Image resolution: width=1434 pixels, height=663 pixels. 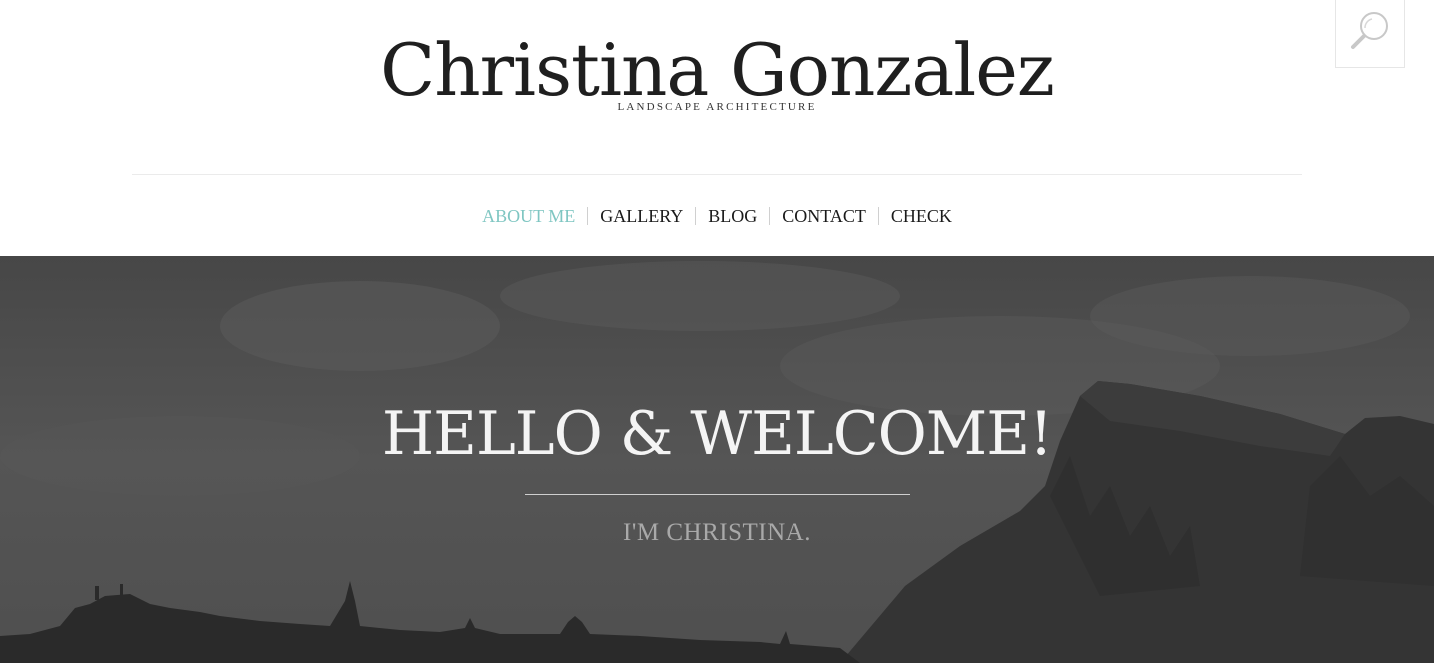 I want to click on hero-divider, so click(x=717, y=494).